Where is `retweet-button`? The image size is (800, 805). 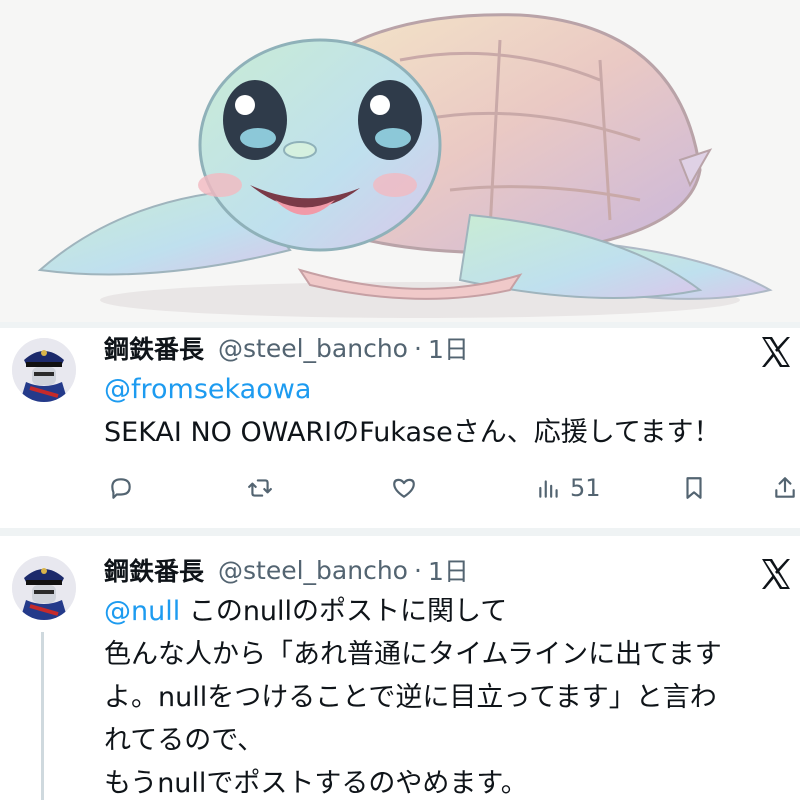 retweet-button is located at coordinates (260, 488).